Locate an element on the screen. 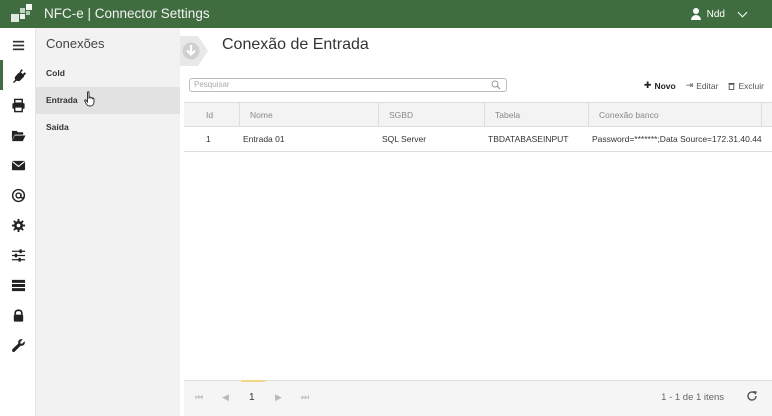  user-name: Ndd is located at coordinates (715, 14).